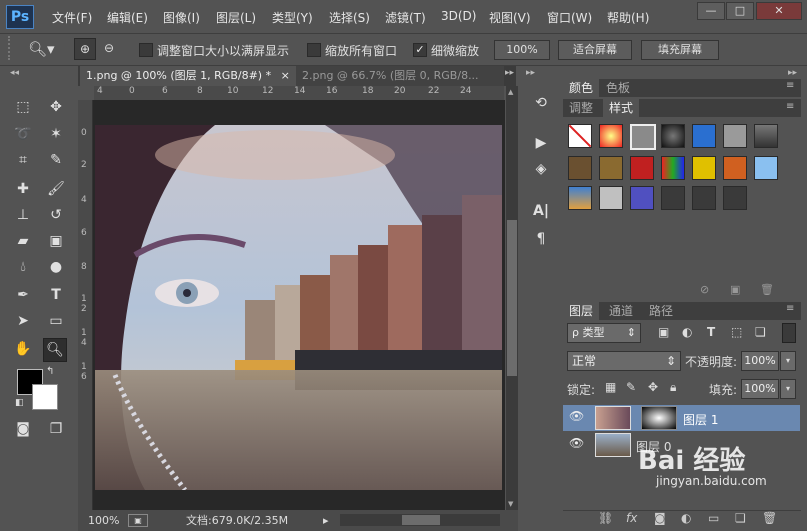 This screenshot has width=807, height=531. I want to click on horizontal-scrollbar, so click(420, 520).